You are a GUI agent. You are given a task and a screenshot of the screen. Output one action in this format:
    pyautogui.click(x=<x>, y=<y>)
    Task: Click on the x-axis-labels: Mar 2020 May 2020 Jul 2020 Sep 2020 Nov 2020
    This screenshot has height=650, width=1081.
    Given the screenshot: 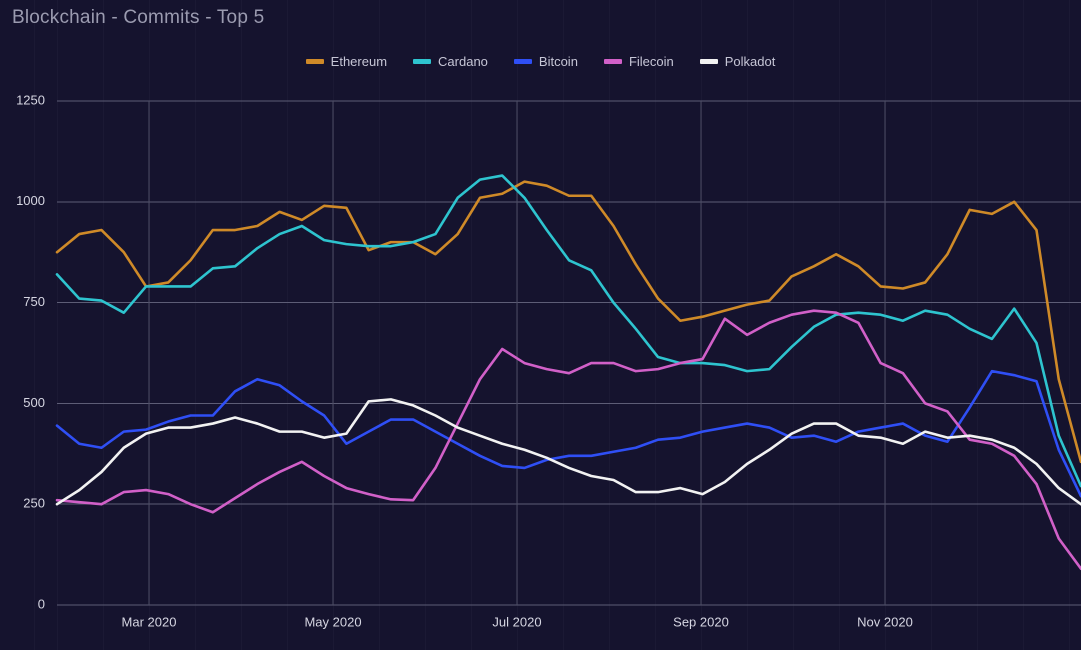 What is the action you would take?
    pyautogui.click(x=517, y=622)
    